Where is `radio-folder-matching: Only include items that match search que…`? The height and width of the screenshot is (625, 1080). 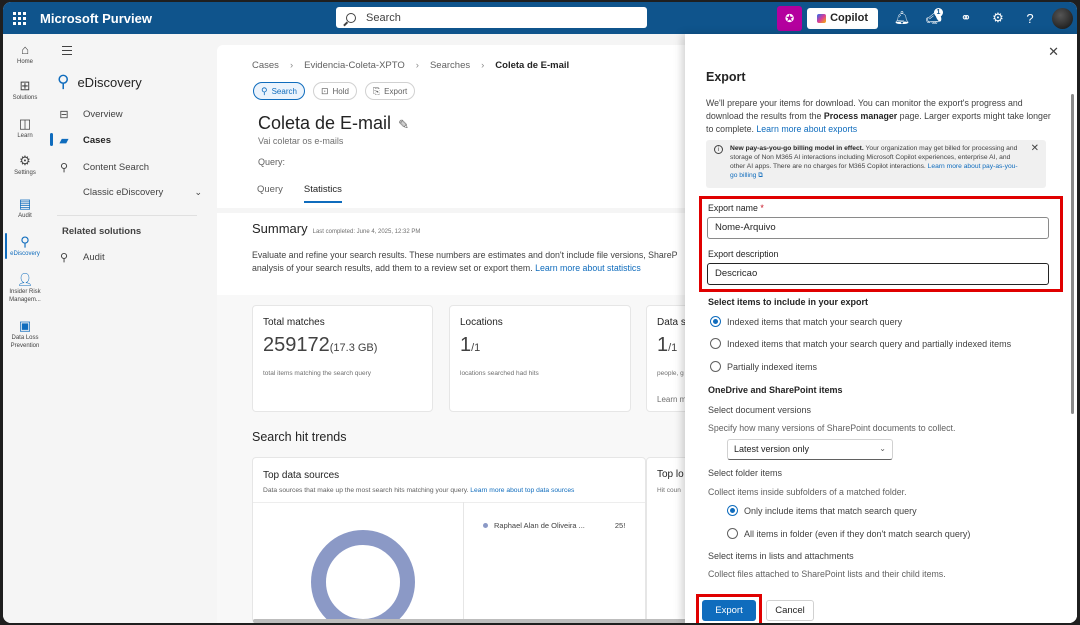 radio-folder-matching: Only include items that match search que… is located at coordinates (822, 510).